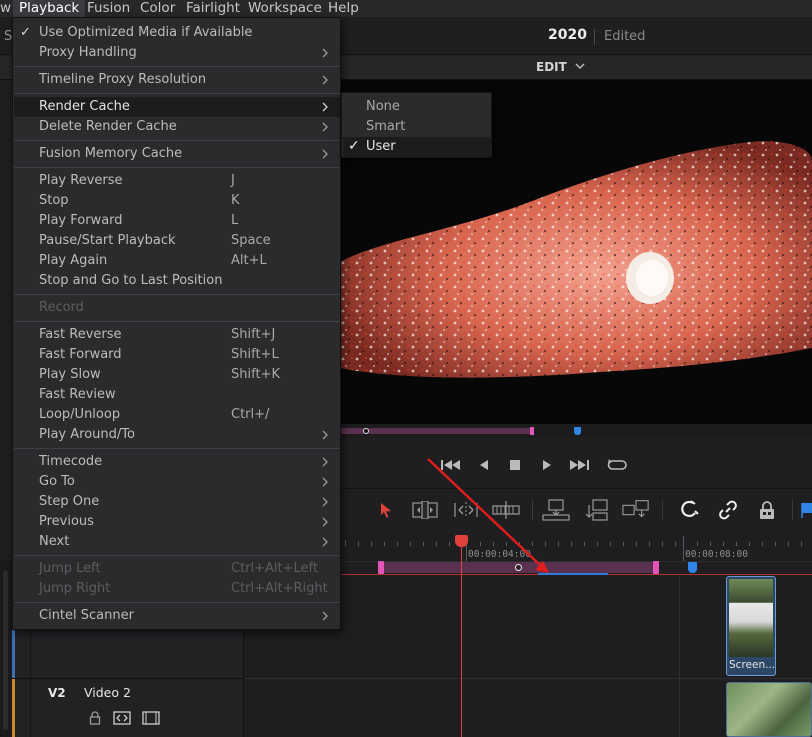  What do you see at coordinates (151, 718) in the screenshot?
I see `video-toggle-icon` at bounding box center [151, 718].